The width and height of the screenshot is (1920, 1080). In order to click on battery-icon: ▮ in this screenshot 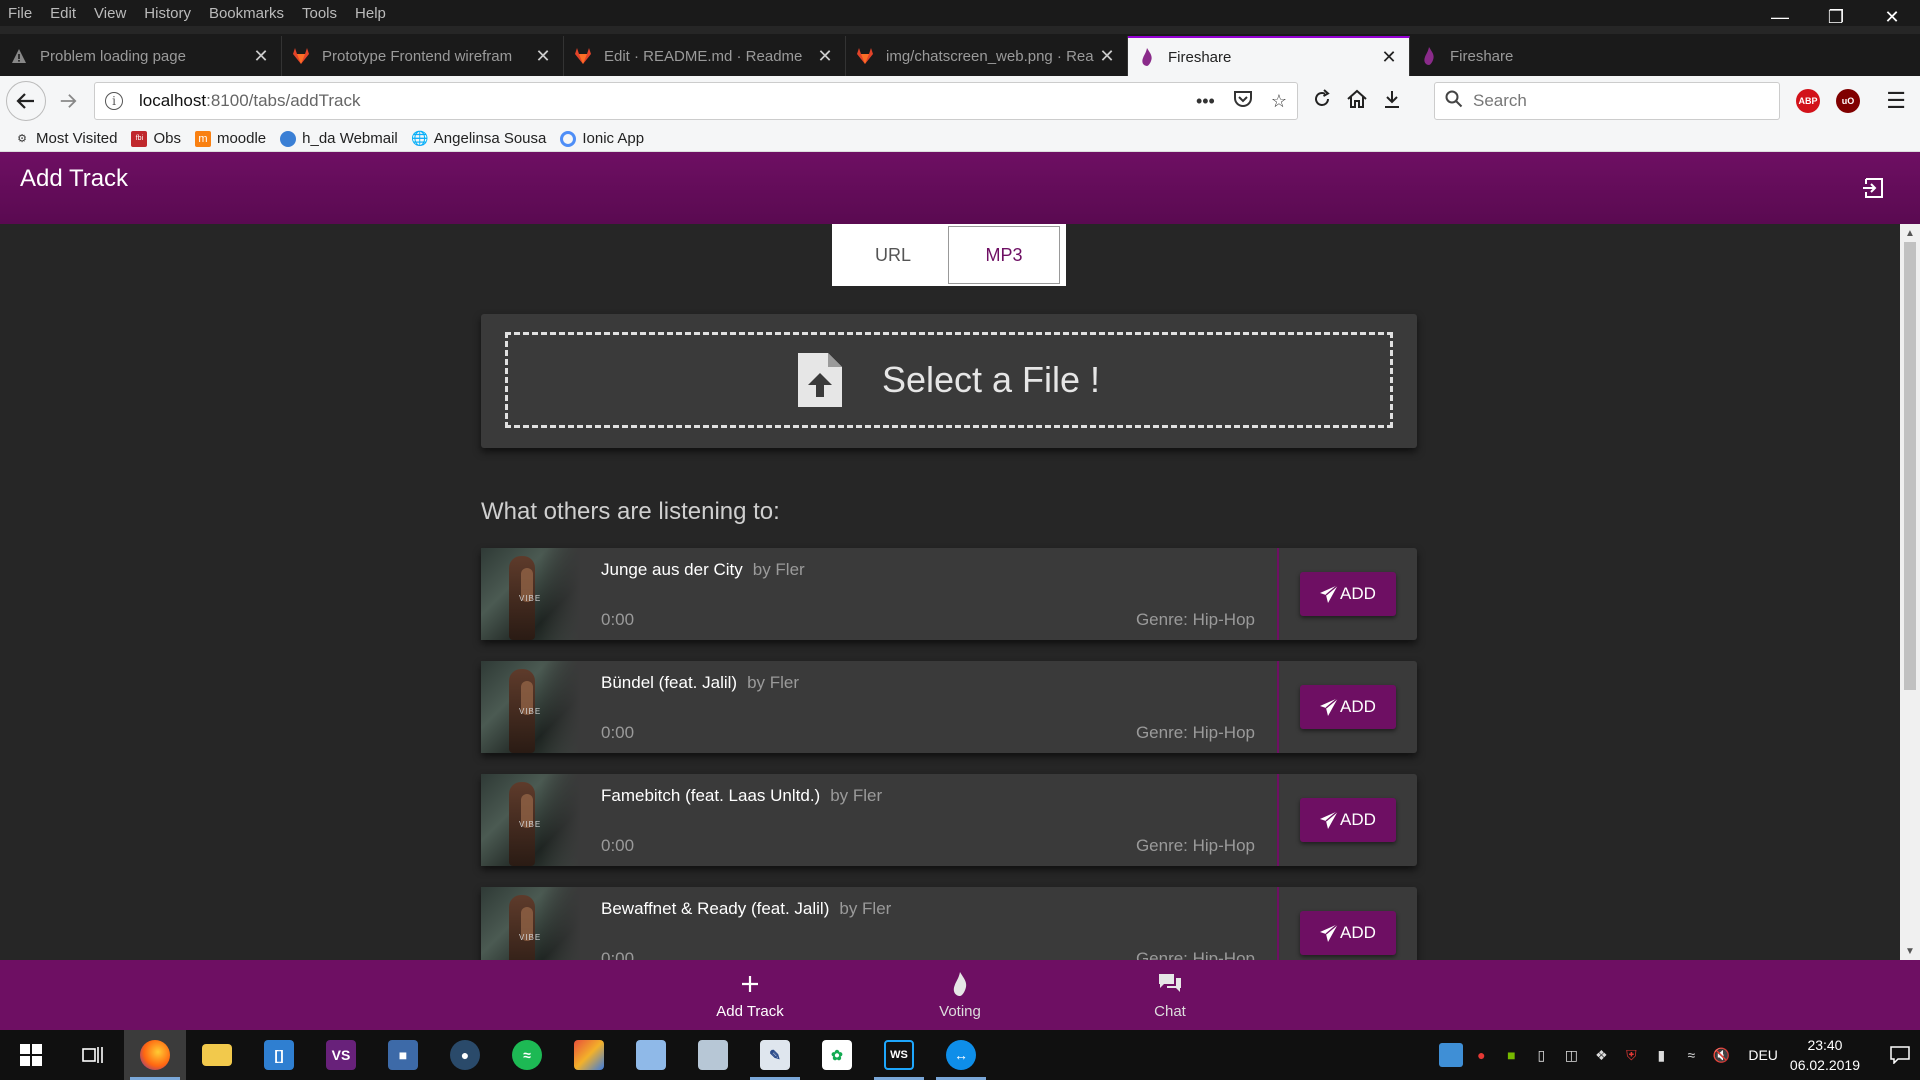, I will do `click(1661, 1055)`.